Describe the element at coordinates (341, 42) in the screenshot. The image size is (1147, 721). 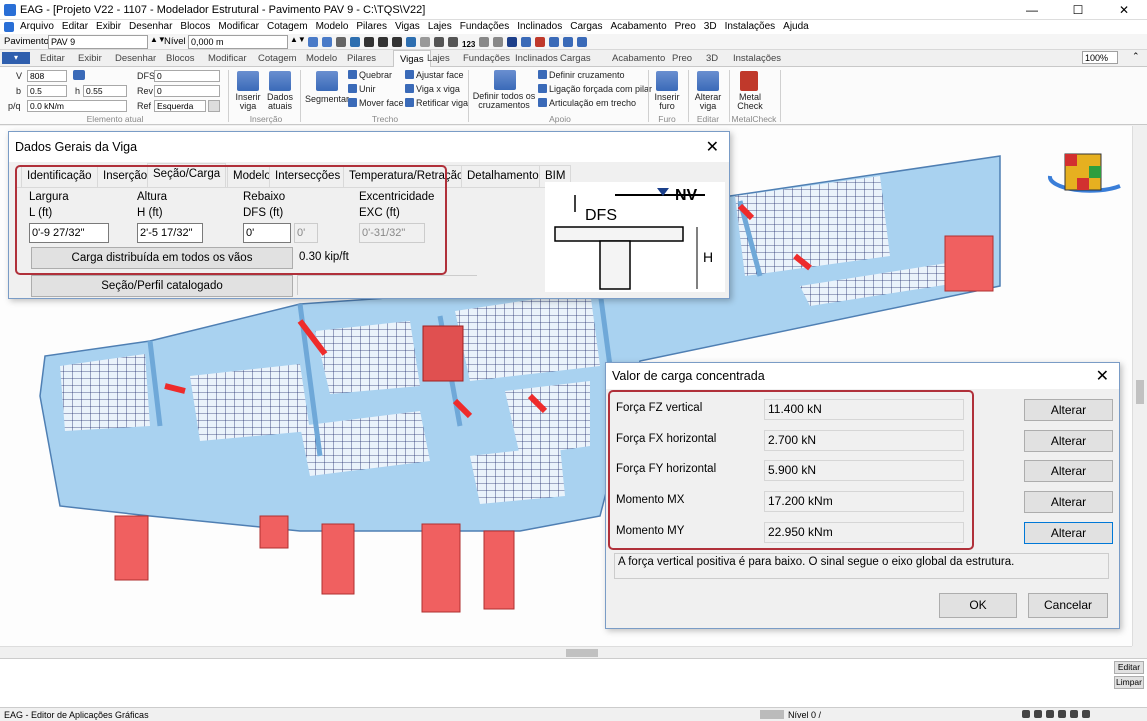
I see `cut-icon` at that location.